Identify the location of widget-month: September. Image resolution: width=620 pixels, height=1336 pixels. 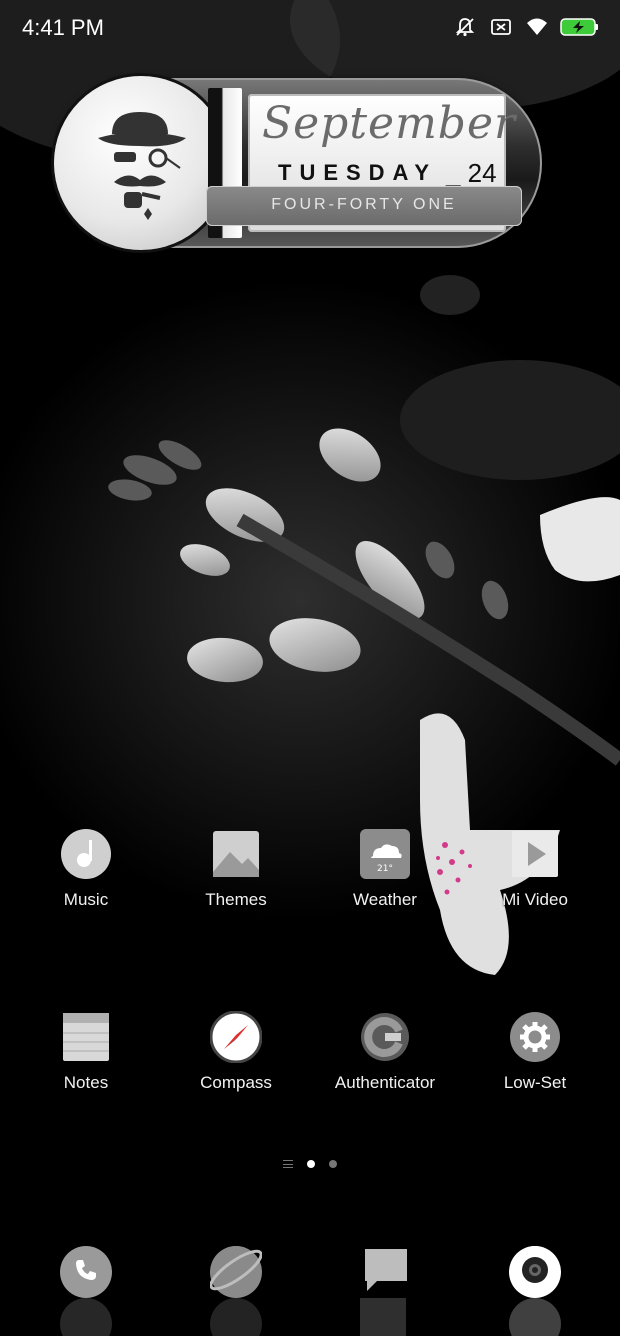
(389, 123).